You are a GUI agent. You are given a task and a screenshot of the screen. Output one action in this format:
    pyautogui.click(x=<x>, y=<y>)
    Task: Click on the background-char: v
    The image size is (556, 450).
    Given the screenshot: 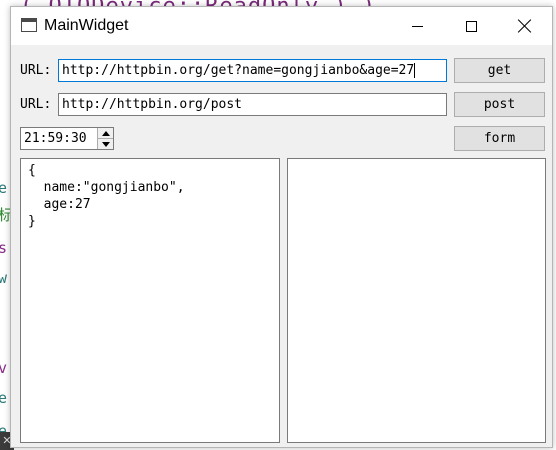 What is the action you would take?
    pyautogui.click(x=4, y=368)
    